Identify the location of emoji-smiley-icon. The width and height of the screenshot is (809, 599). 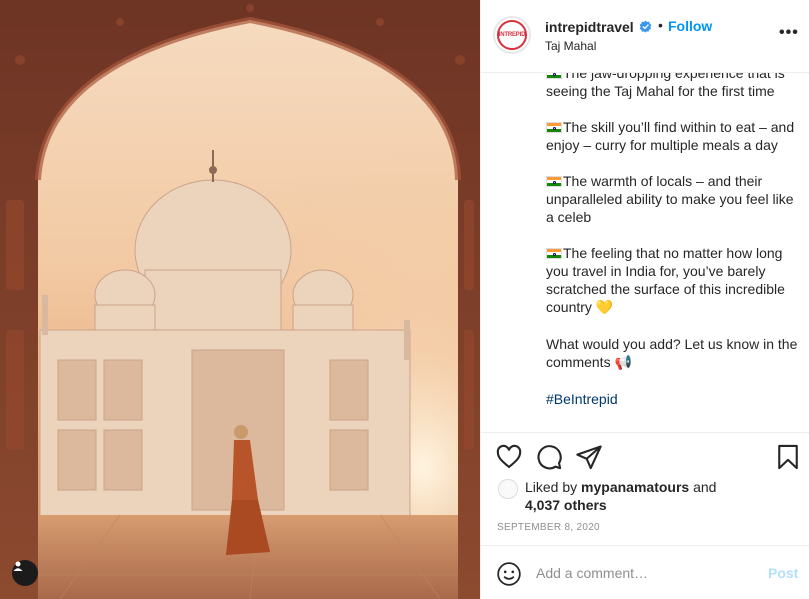
(509, 574).